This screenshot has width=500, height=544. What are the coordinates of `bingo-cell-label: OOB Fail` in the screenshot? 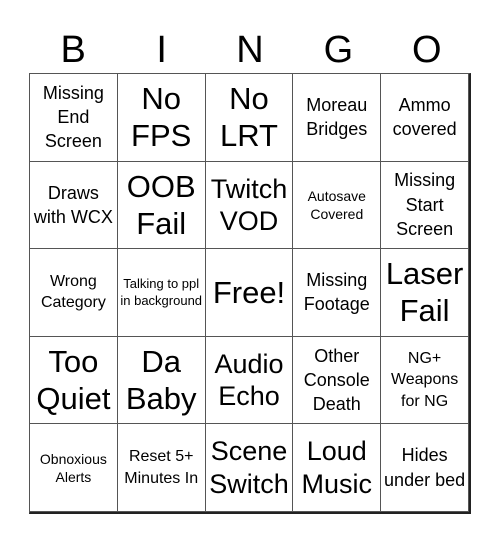 It's located at (161, 204).